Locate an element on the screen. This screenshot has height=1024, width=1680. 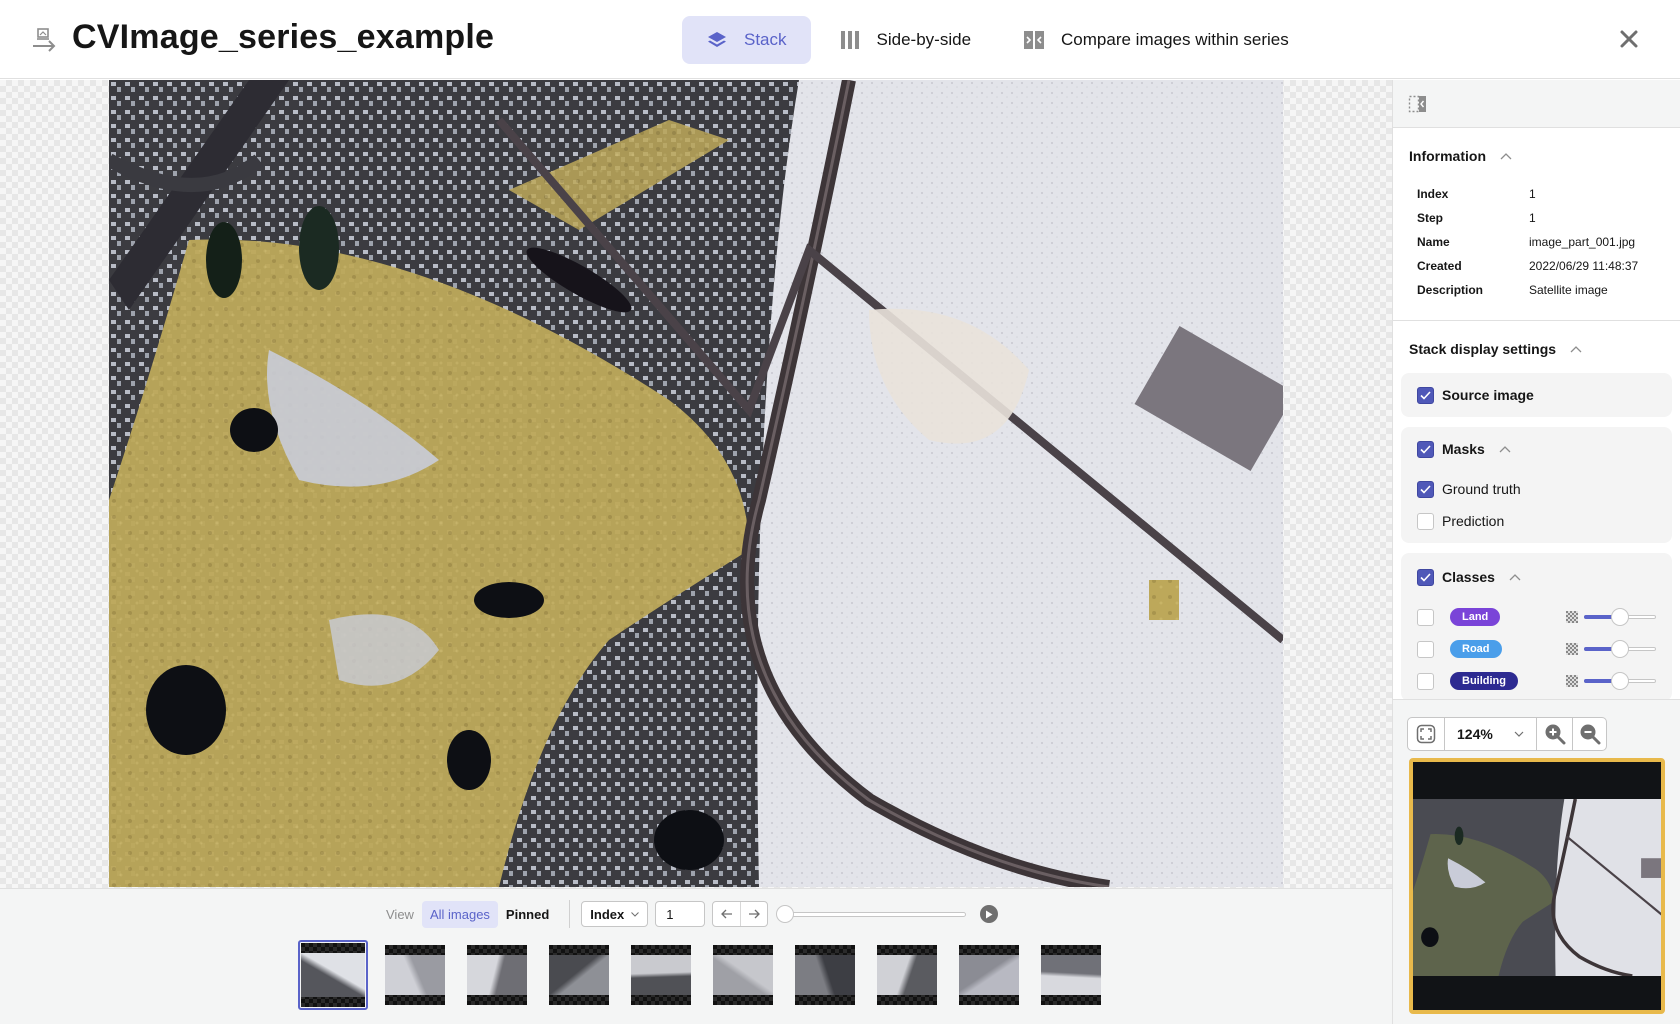
class-row-land: Land is located at coordinates (1536, 617).